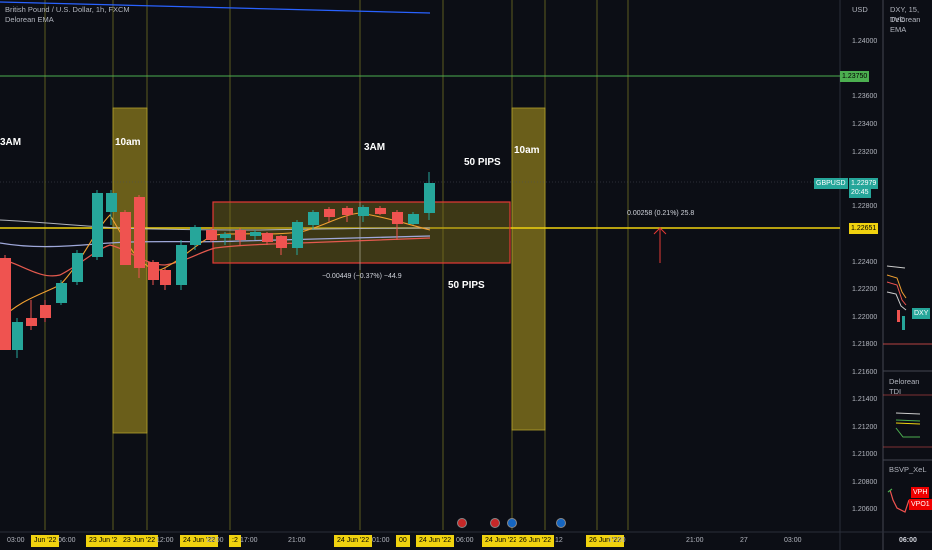 This screenshot has height=550, width=932. What do you see at coordinates (865, 372) in the screenshot?
I see `price-tick-label: 1.21600` at bounding box center [865, 372].